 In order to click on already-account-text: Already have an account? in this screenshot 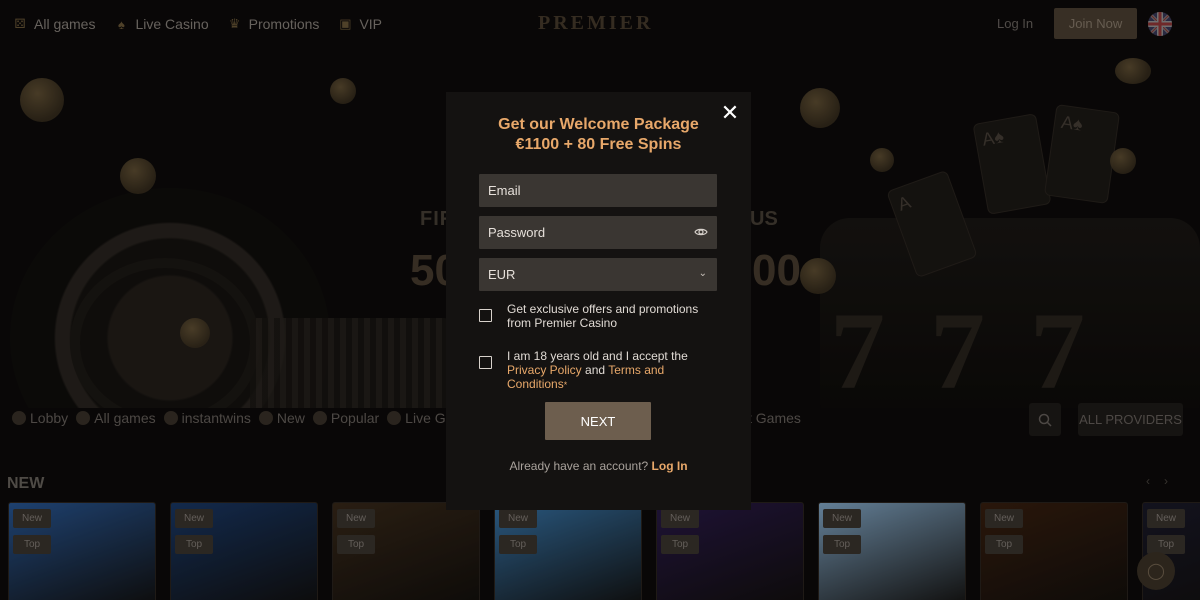, I will do `click(579, 466)`.